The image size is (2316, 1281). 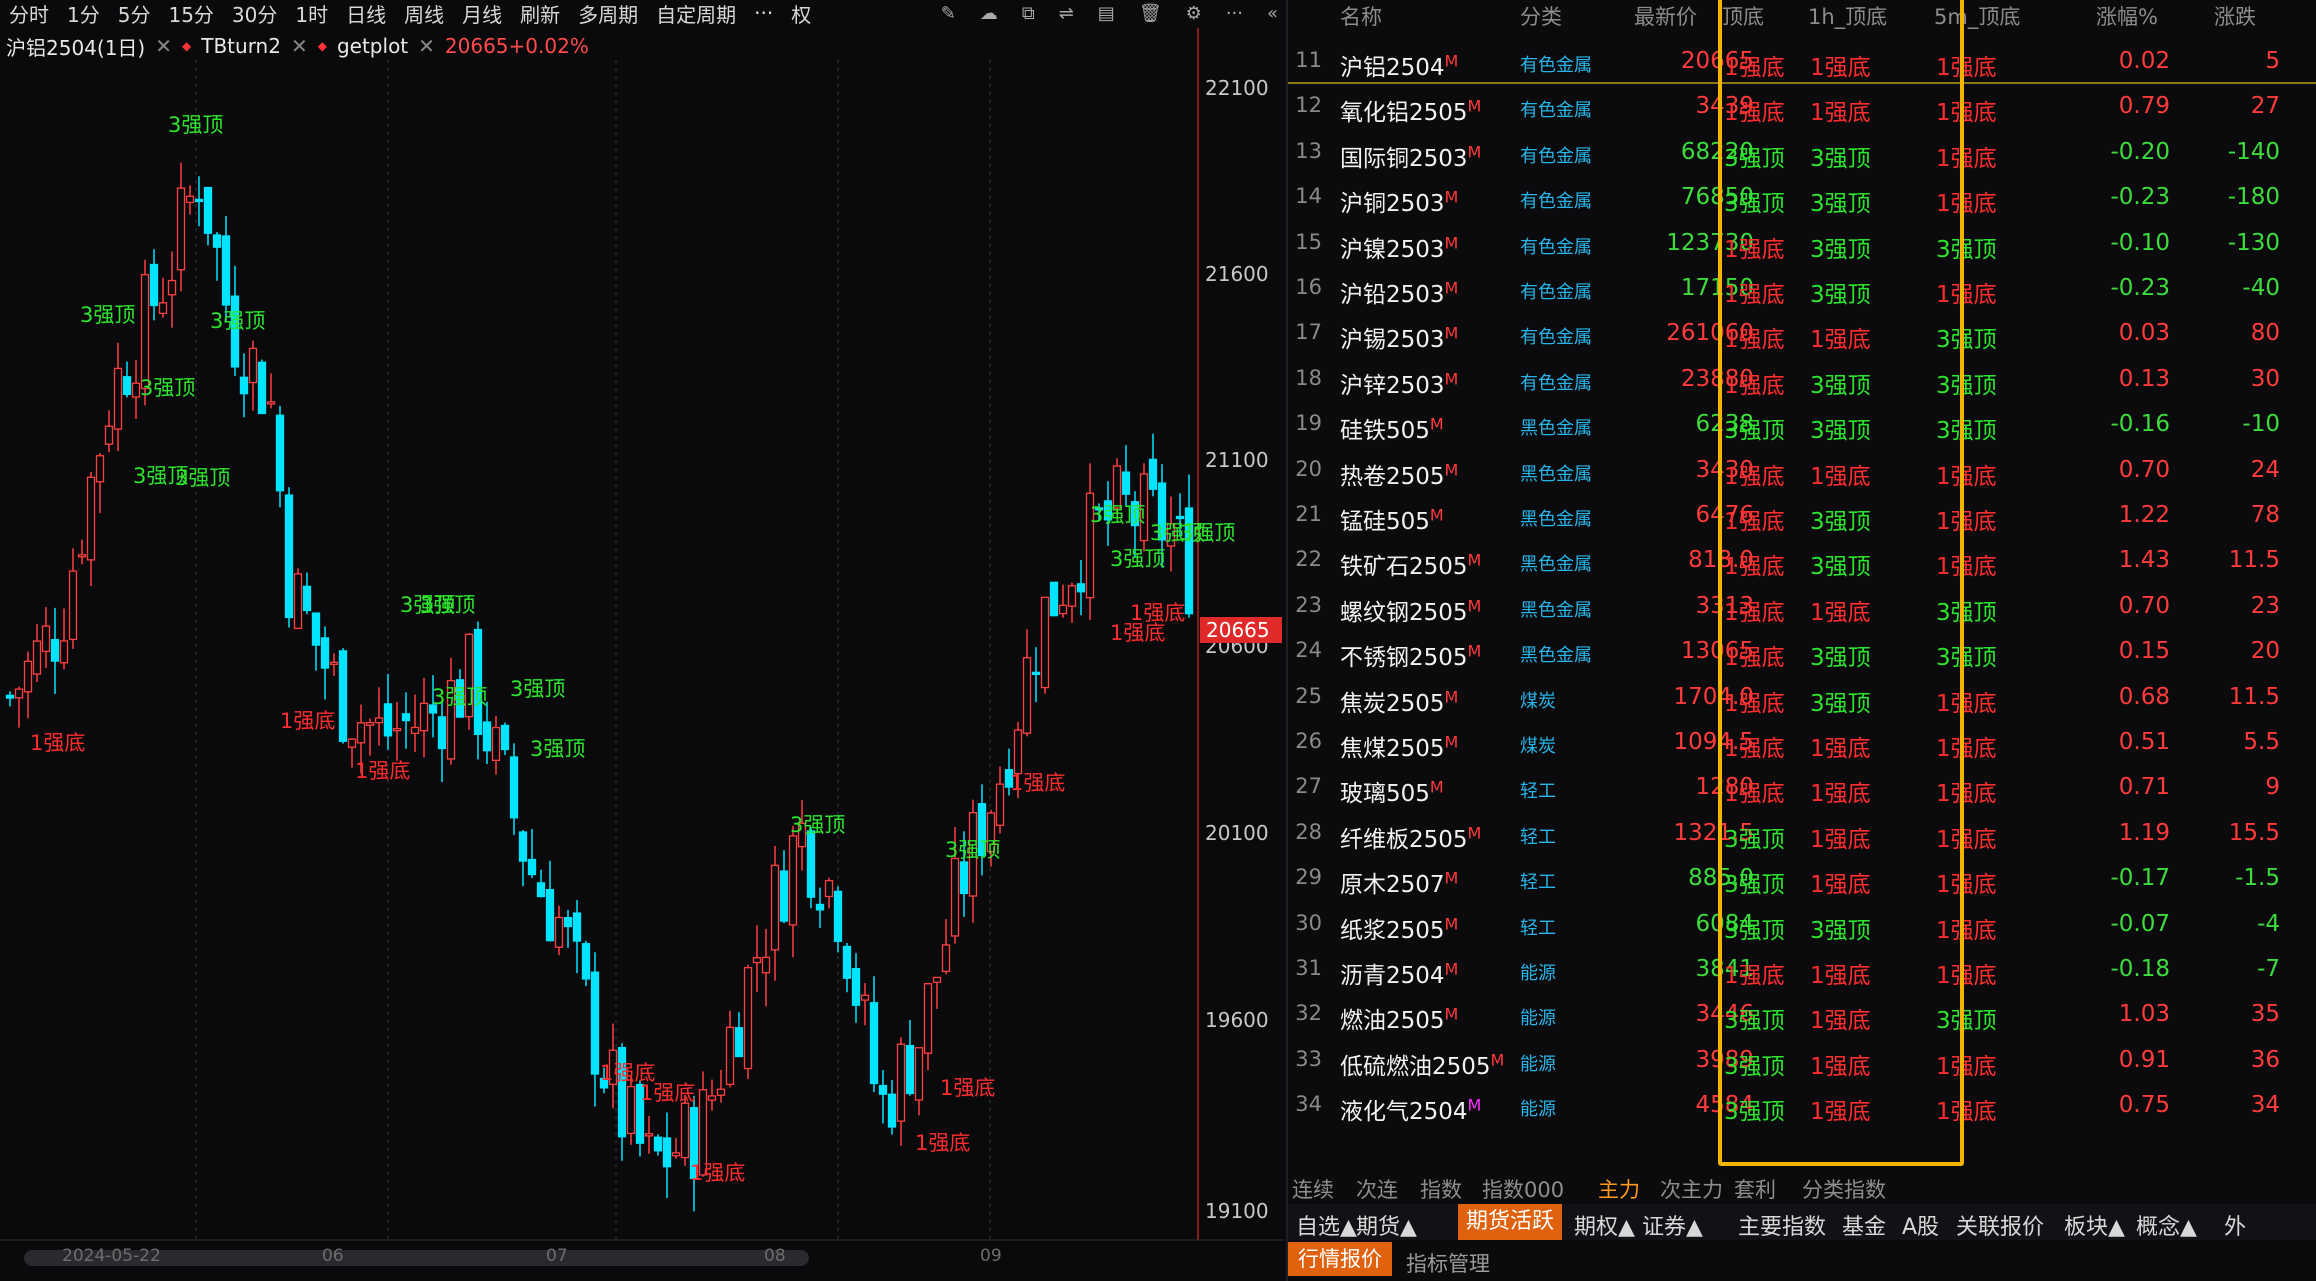 I want to click on contract-name-text: 低硫燃油2505, so click(x=1415, y=1066).